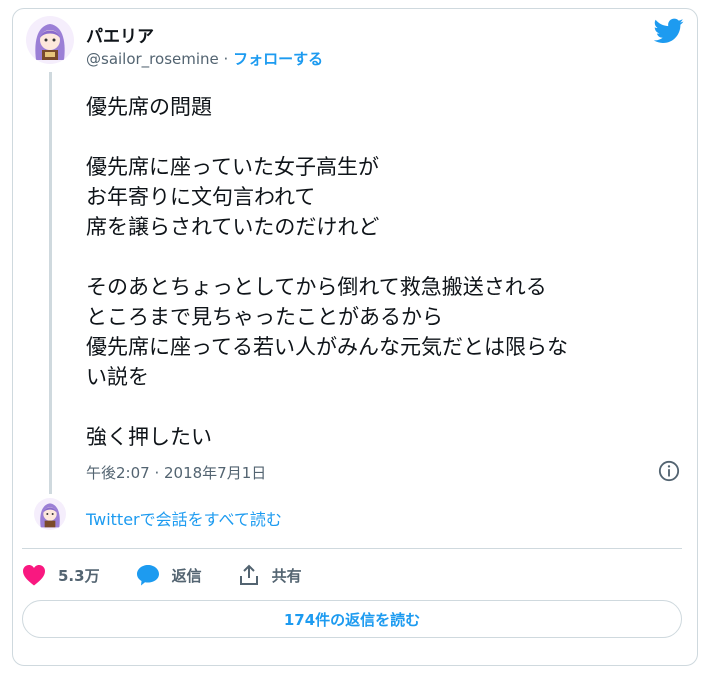 The image size is (704, 674). What do you see at coordinates (176, 472) in the screenshot?
I see `tweet-timestamp: 午後2:07 · 2018年7月1日` at bounding box center [176, 472].